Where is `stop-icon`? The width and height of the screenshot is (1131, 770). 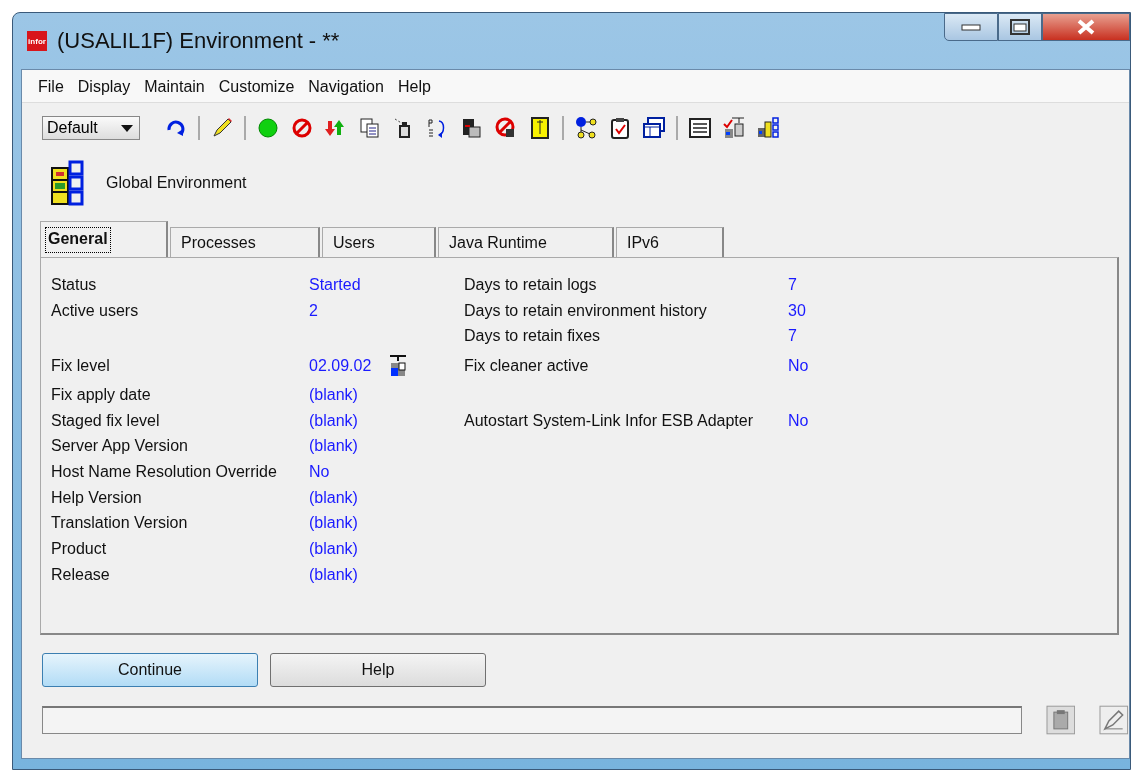
stop-icon is located at coordinates (302, 128).